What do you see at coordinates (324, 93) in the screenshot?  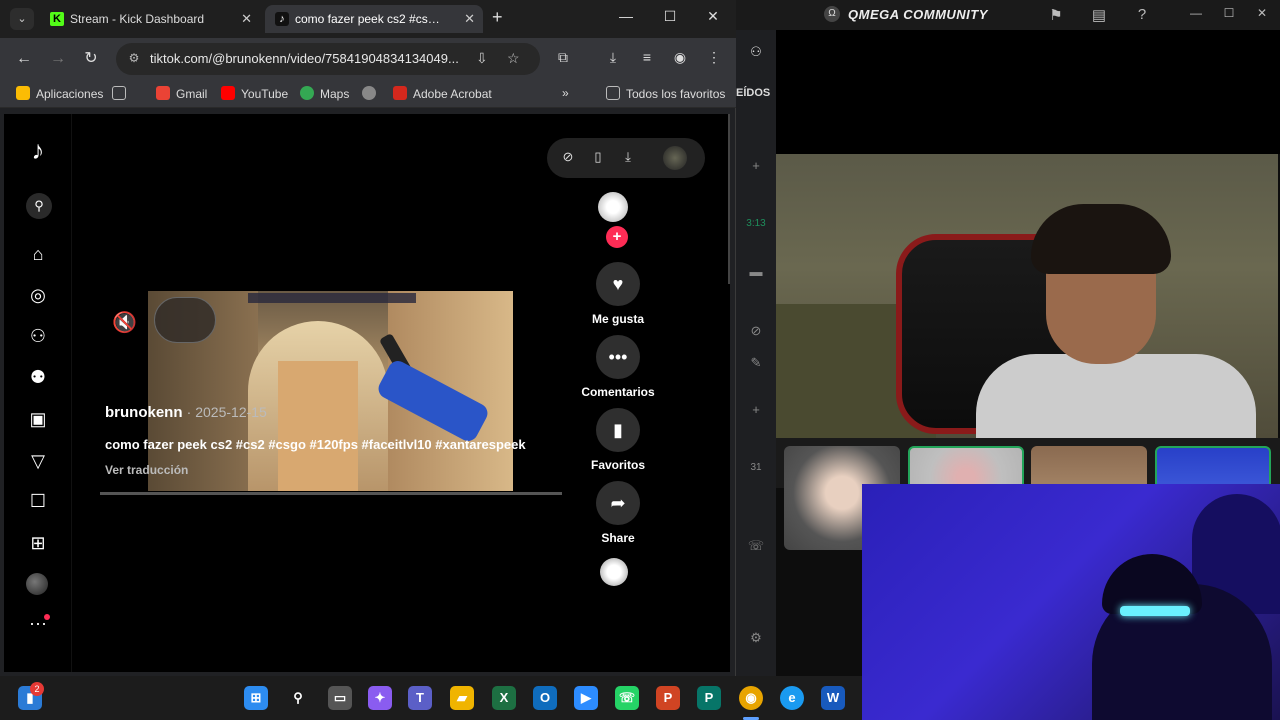 I see `bookmark-maps: Maps` at bounding box center [324, 93].